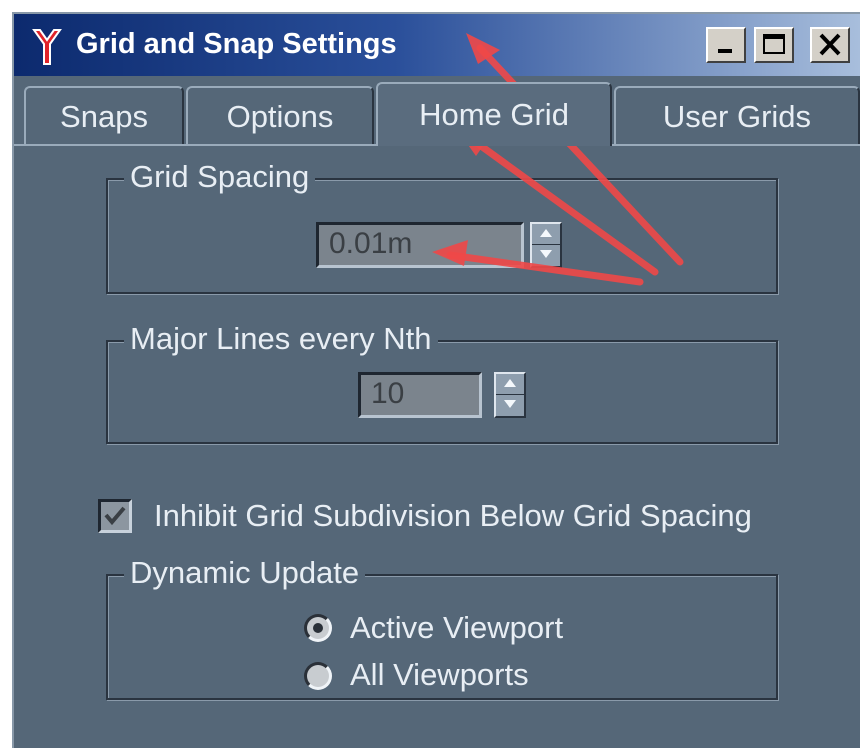 This screenshot has height=748, width=865. I want to click on close-icon, so click(830, 44).